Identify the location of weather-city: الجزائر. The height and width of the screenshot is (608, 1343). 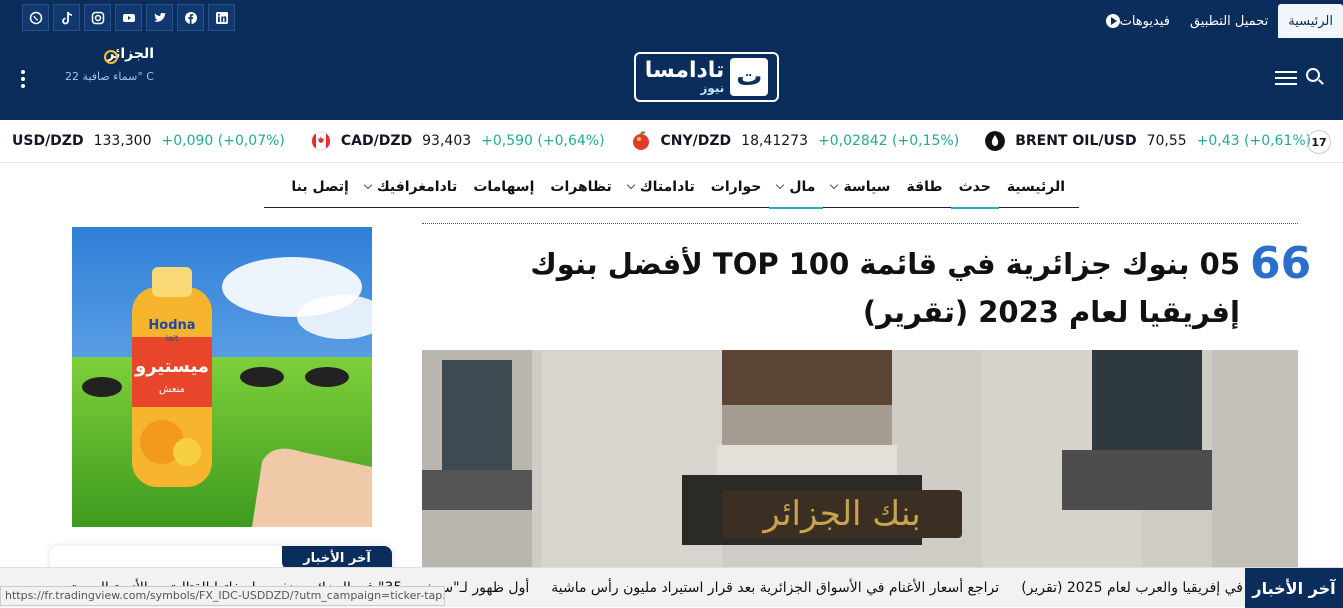
(130, 54).